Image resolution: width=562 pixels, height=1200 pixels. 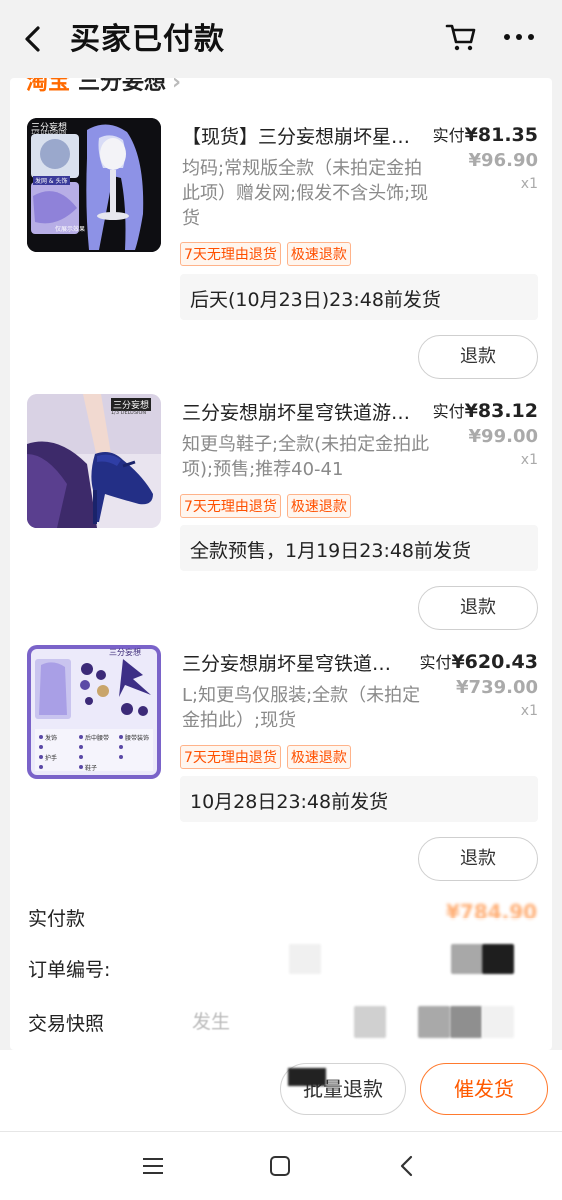 I want to click on paid-price: 实付¥620.43, so click(x=478, y=661).